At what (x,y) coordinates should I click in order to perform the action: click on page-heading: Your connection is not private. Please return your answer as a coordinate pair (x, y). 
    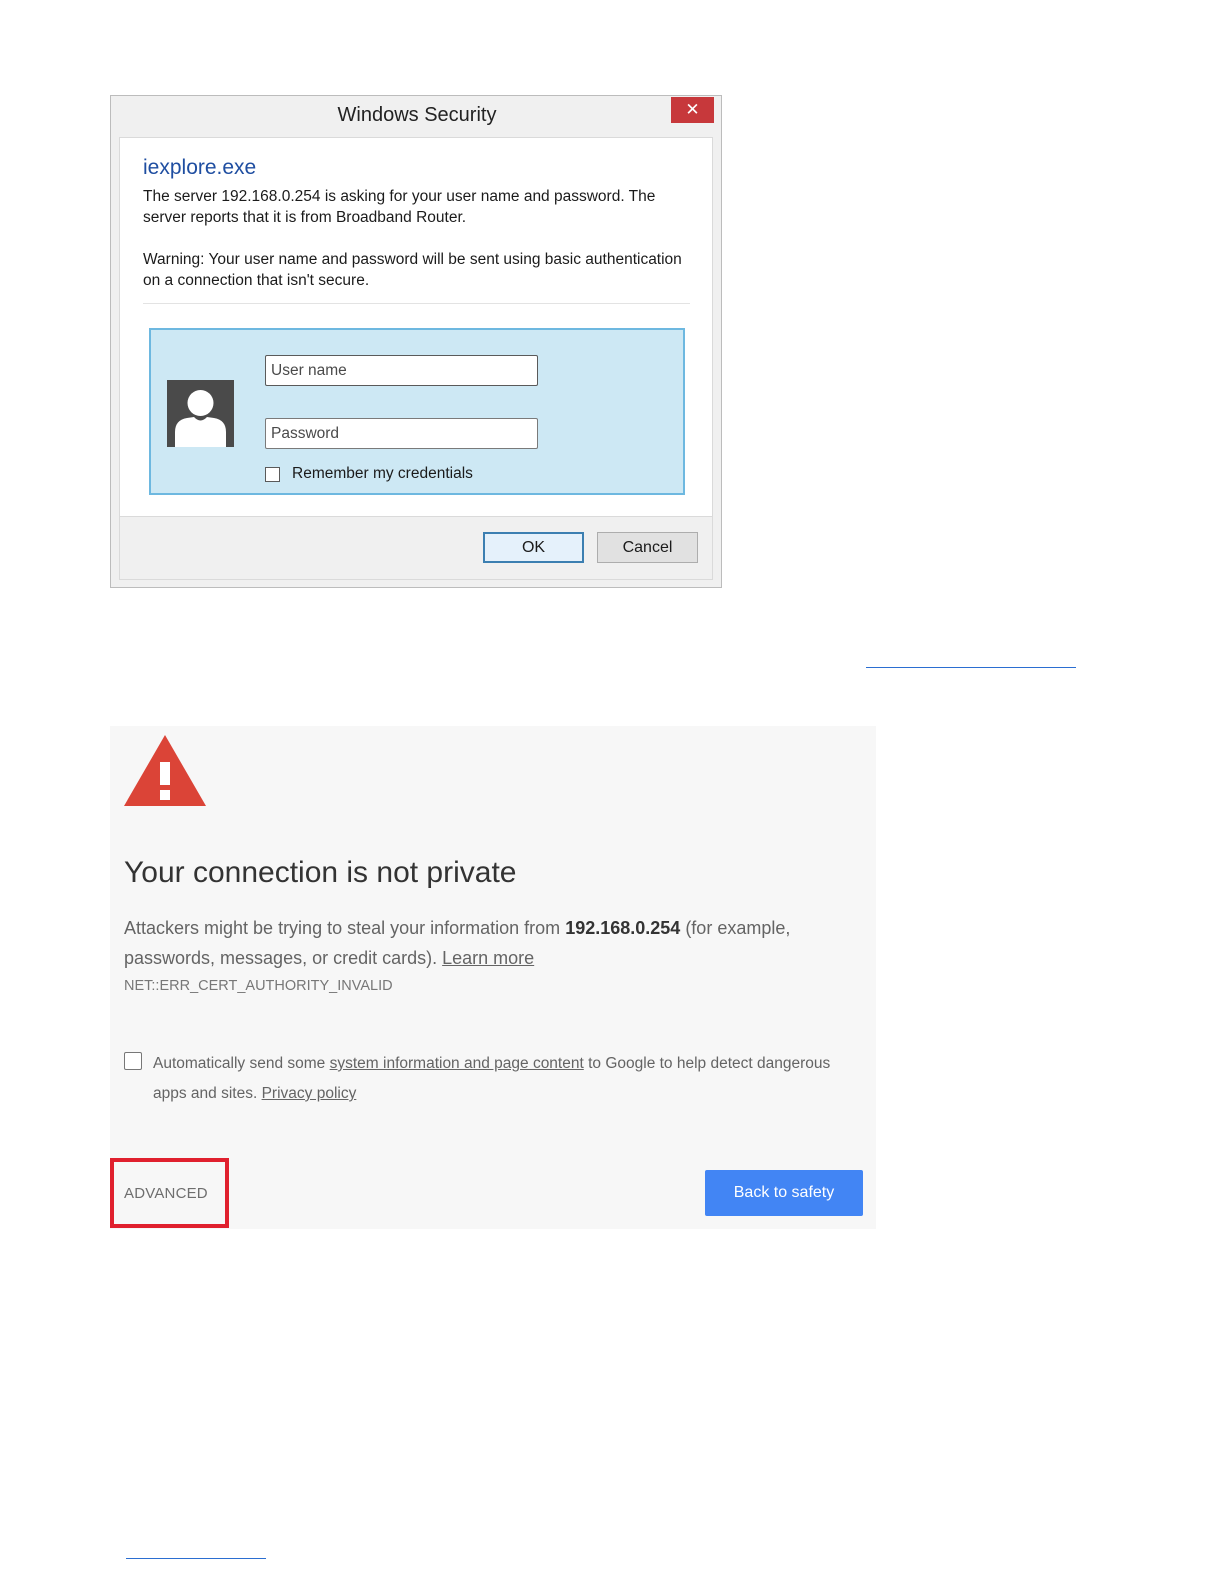
    Looking at the image, I should click on (320, 872).